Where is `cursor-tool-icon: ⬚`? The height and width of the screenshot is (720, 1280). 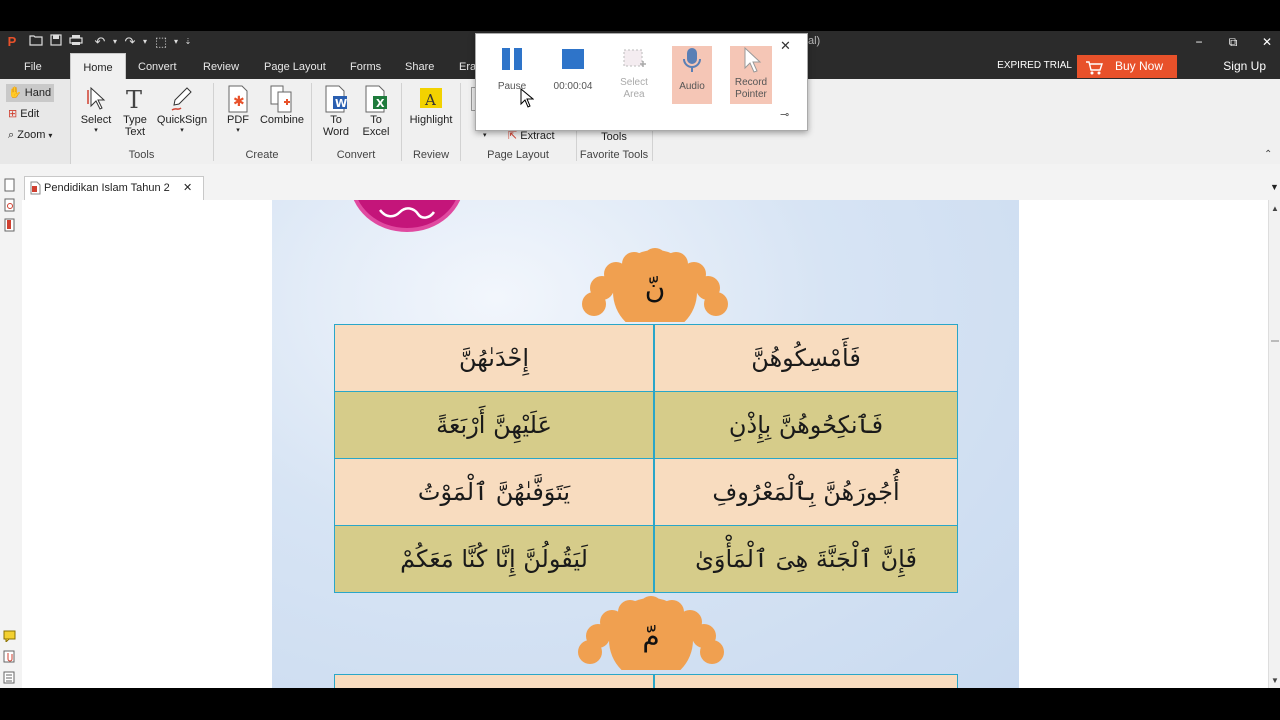
cursor-tool-icon: ⬚ is located at coordinates (161, 42).